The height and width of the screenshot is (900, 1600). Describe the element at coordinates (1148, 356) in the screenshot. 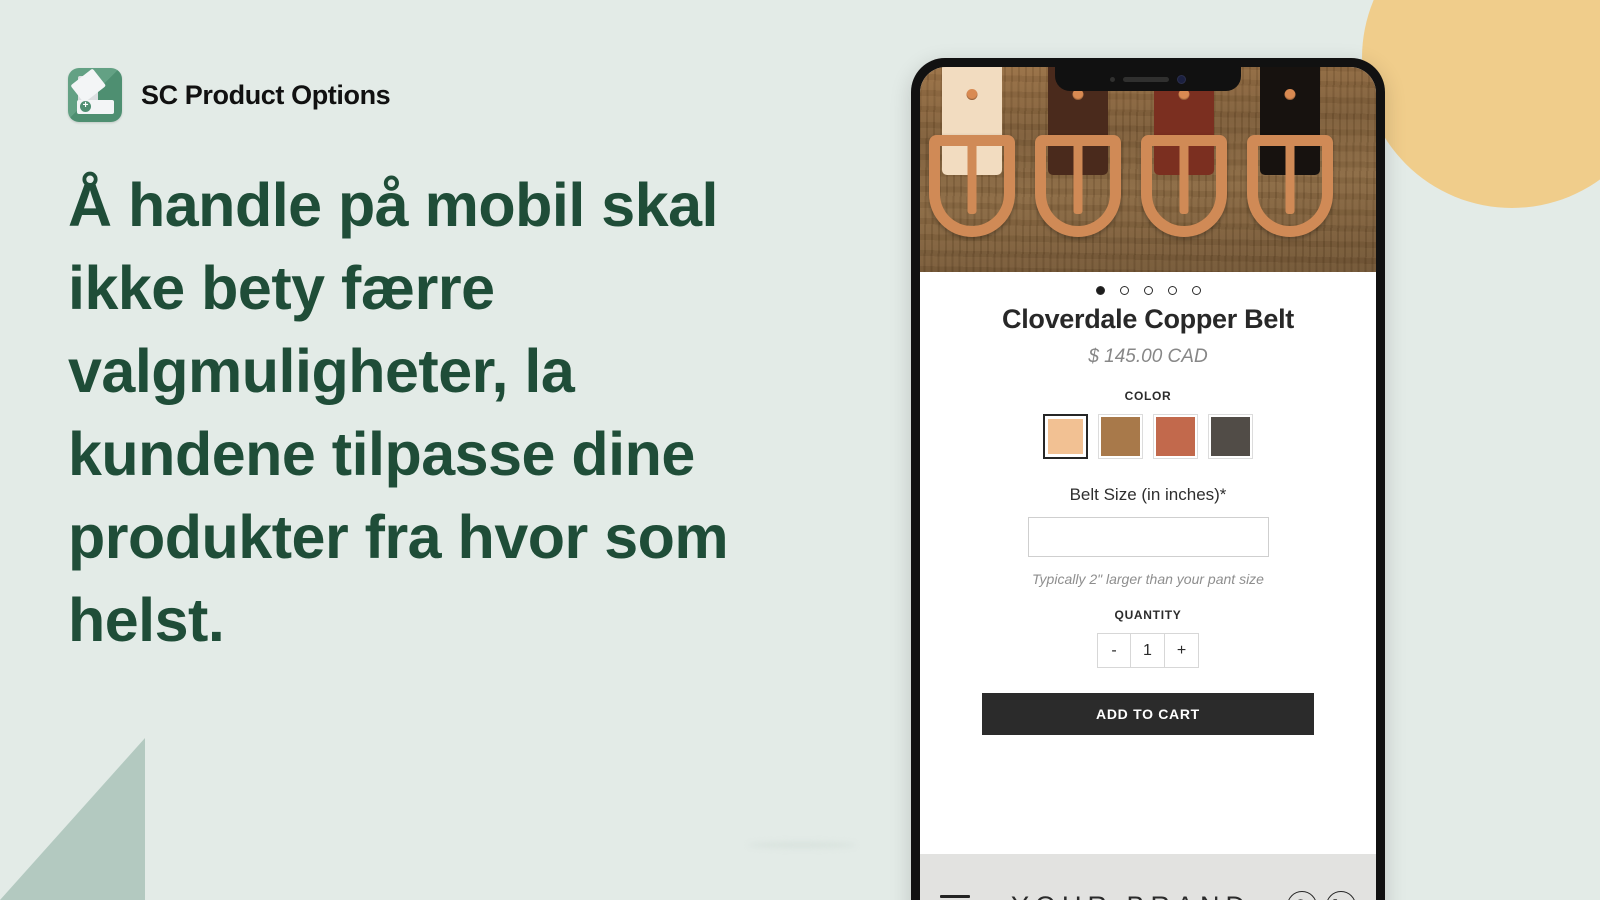

I see `product-price: $ 145.00 CAD` at that location.